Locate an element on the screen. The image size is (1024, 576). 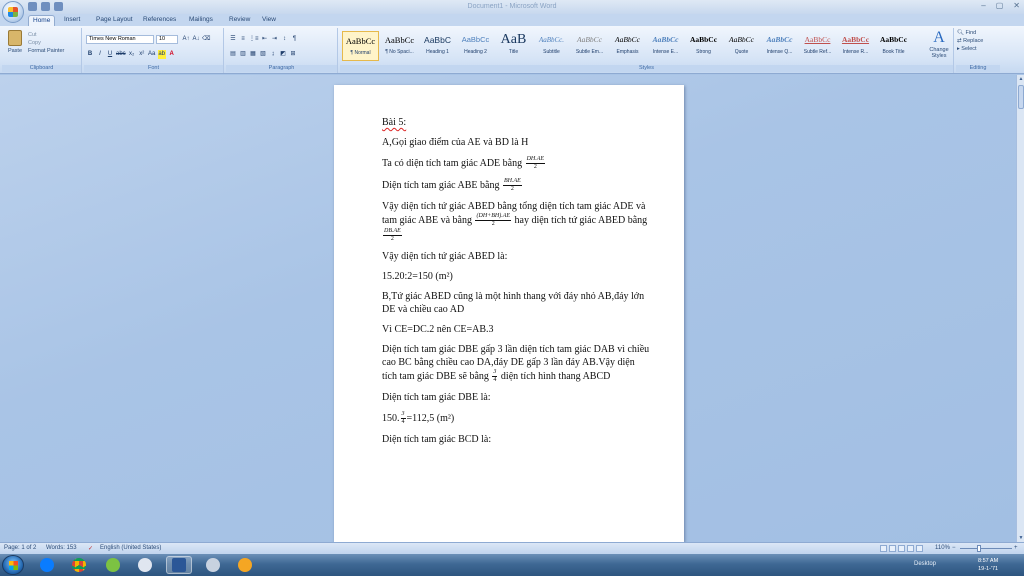
media-icon is located at coordinates (245, 565).